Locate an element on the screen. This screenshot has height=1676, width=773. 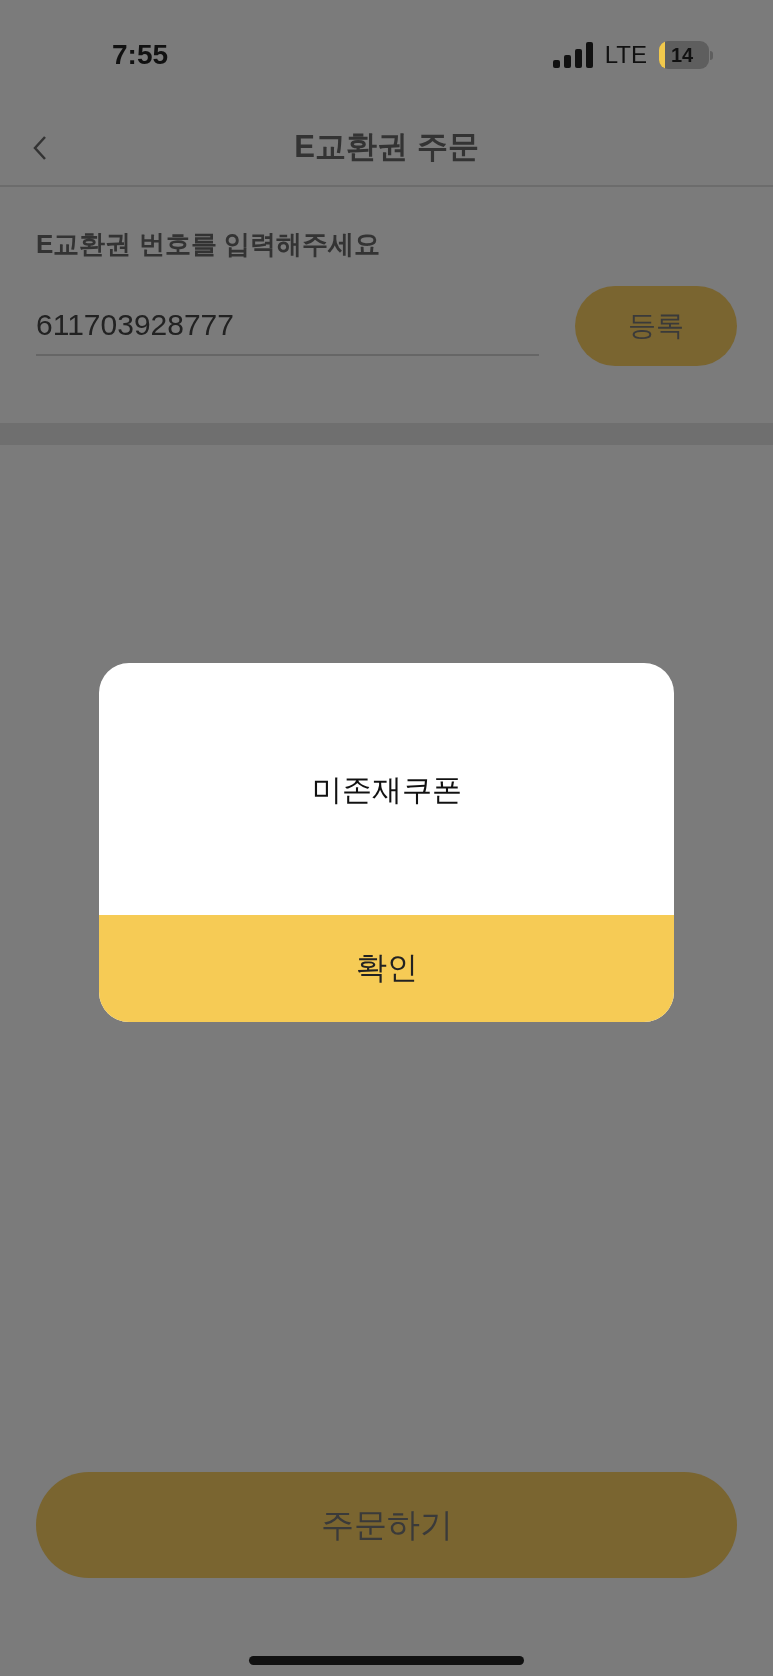
voucher-label: E교환권 번호를 입력해주세요 is located at coordinates (208, 244).